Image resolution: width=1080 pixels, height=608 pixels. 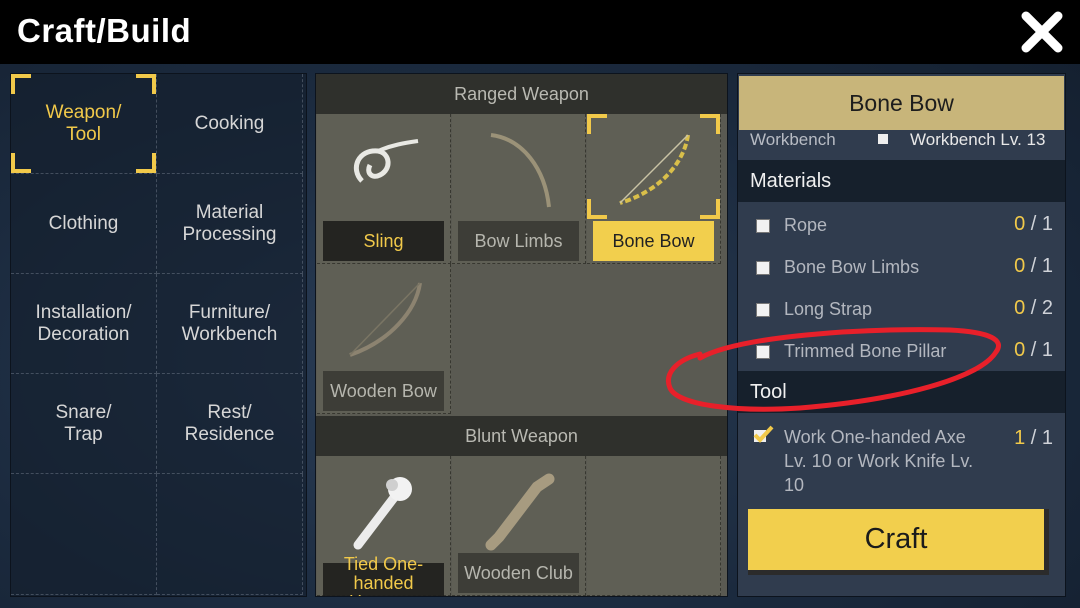 I want to click on item-bow-limbs: Bow Limbs, so click(x=519, y=189).